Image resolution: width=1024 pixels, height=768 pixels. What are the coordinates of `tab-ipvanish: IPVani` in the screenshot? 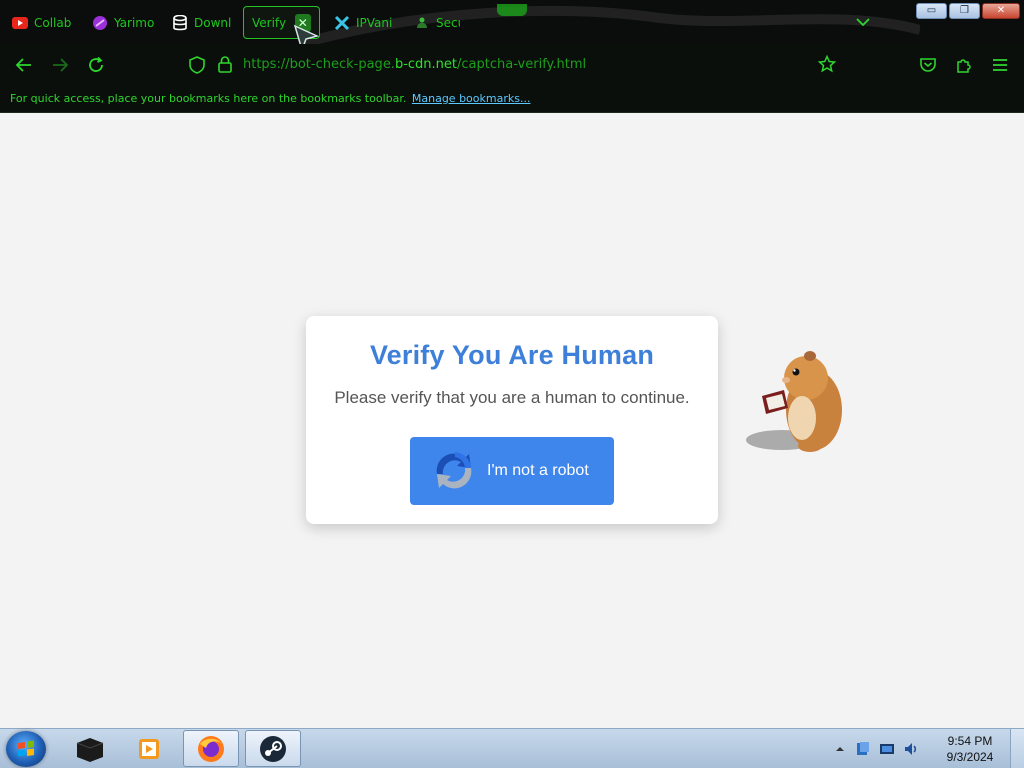 It's located at (366, 22).